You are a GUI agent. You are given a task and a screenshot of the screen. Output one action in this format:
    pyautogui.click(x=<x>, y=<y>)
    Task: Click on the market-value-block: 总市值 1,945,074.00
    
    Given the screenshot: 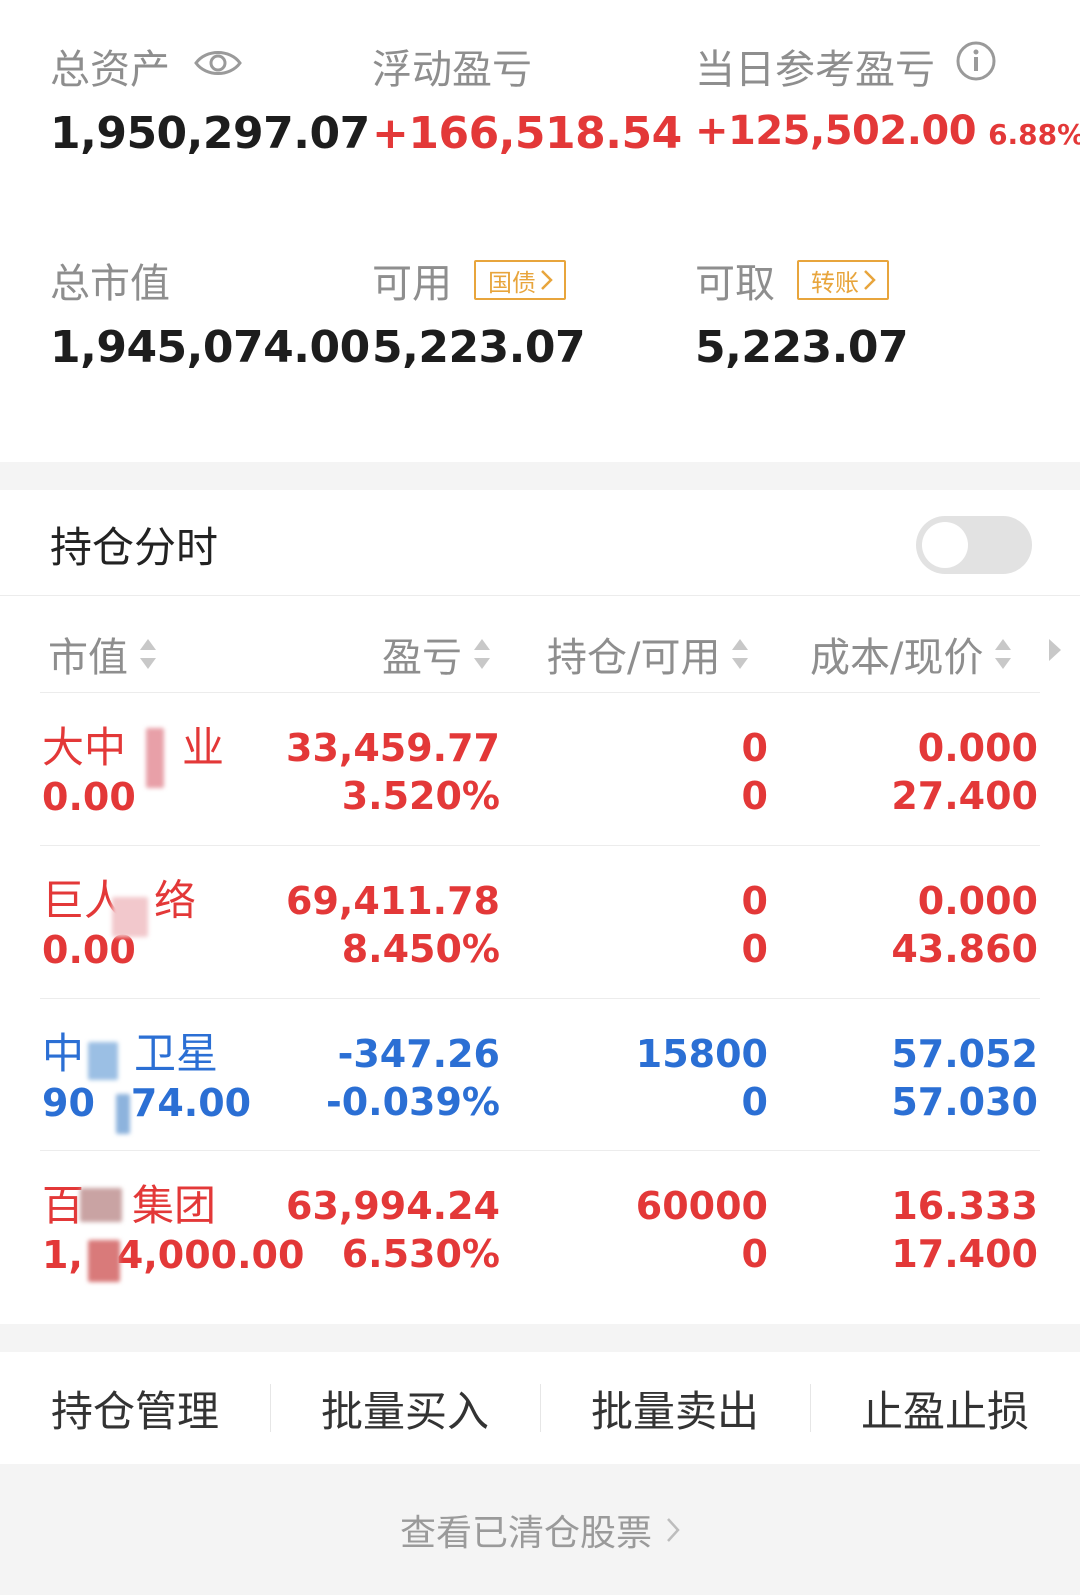 What is the action you would take?
    pyautogui.click(x=210, y=312)
    